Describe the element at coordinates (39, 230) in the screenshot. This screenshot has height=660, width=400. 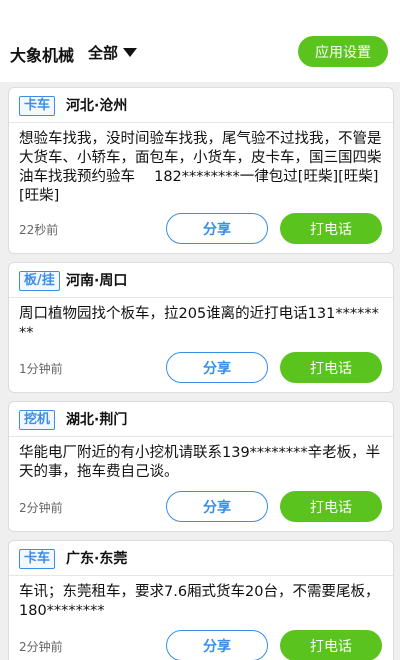
I see `post-time: 22秒前` at that location.